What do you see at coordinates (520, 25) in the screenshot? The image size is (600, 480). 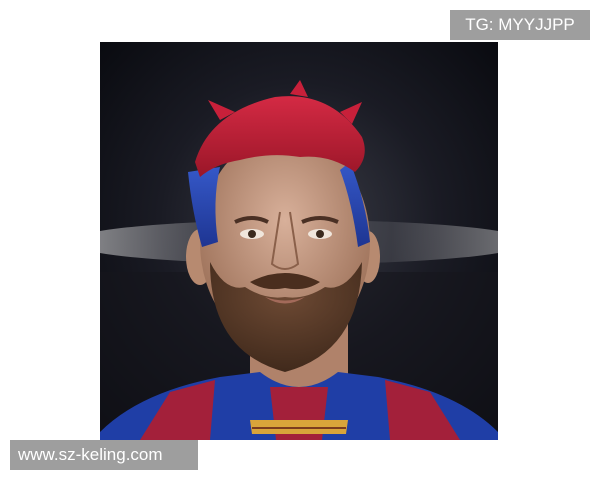 I see `watermark-telegram: TG: MYYJJPP` at bounding box center [520, 25].